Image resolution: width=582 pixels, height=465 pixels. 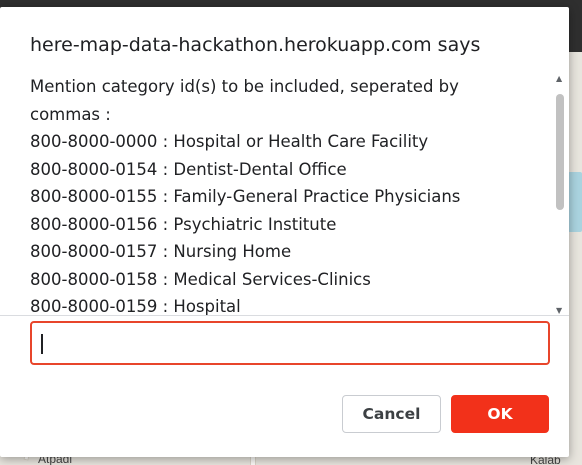 I want to click on message-line: 800-8000-0156 : Psychiatric Institute, so click(x=183, y=224).